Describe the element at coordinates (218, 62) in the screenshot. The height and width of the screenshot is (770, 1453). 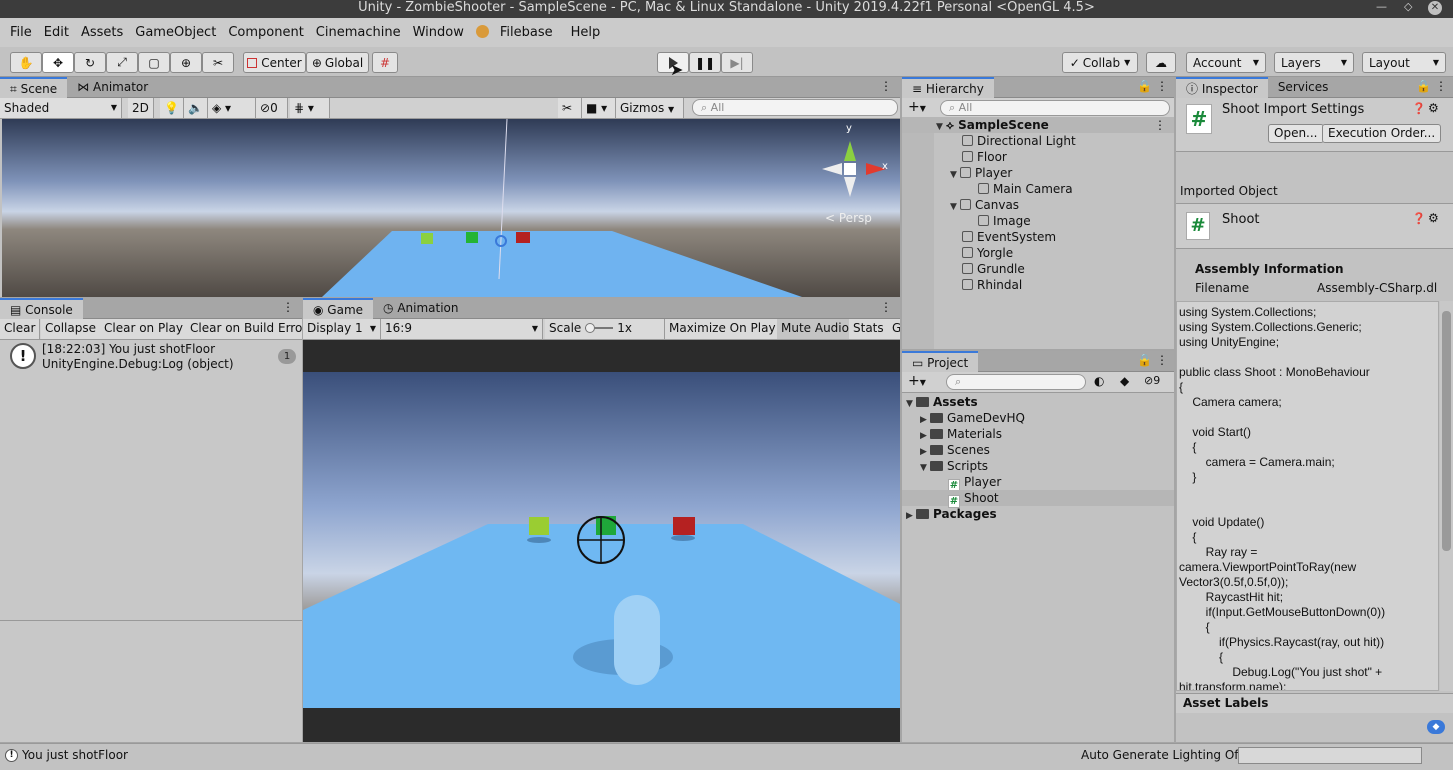
I see `custom-tool-icon: ✂` at that location.